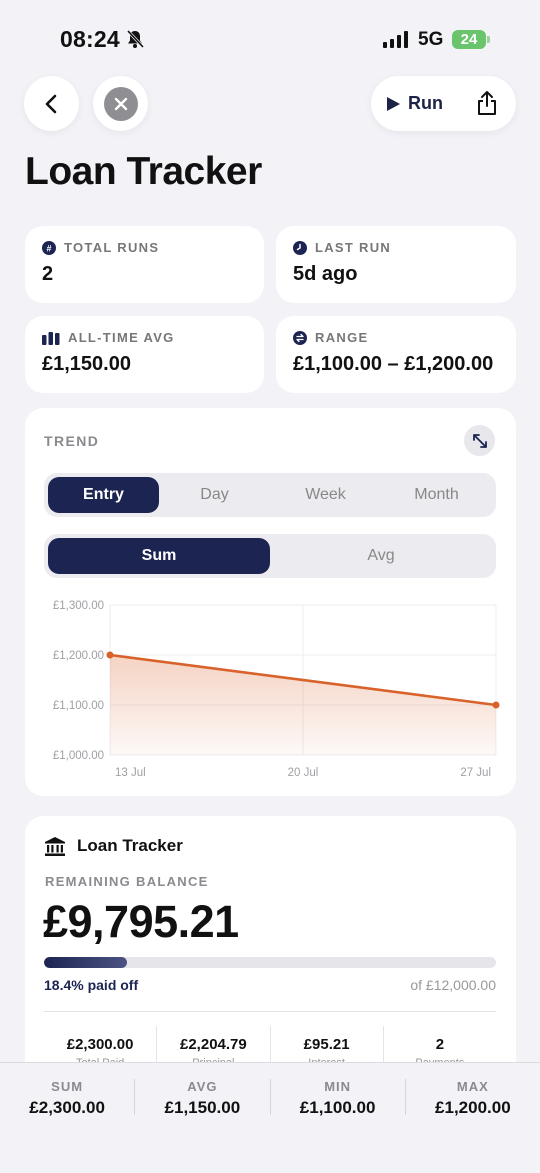 The width and height of the screenshot is (540, 1173). What do you see at coordinates (90, 39) in the screenshot?
I see `status-time: 08:24` at bounding box center [90, 39].